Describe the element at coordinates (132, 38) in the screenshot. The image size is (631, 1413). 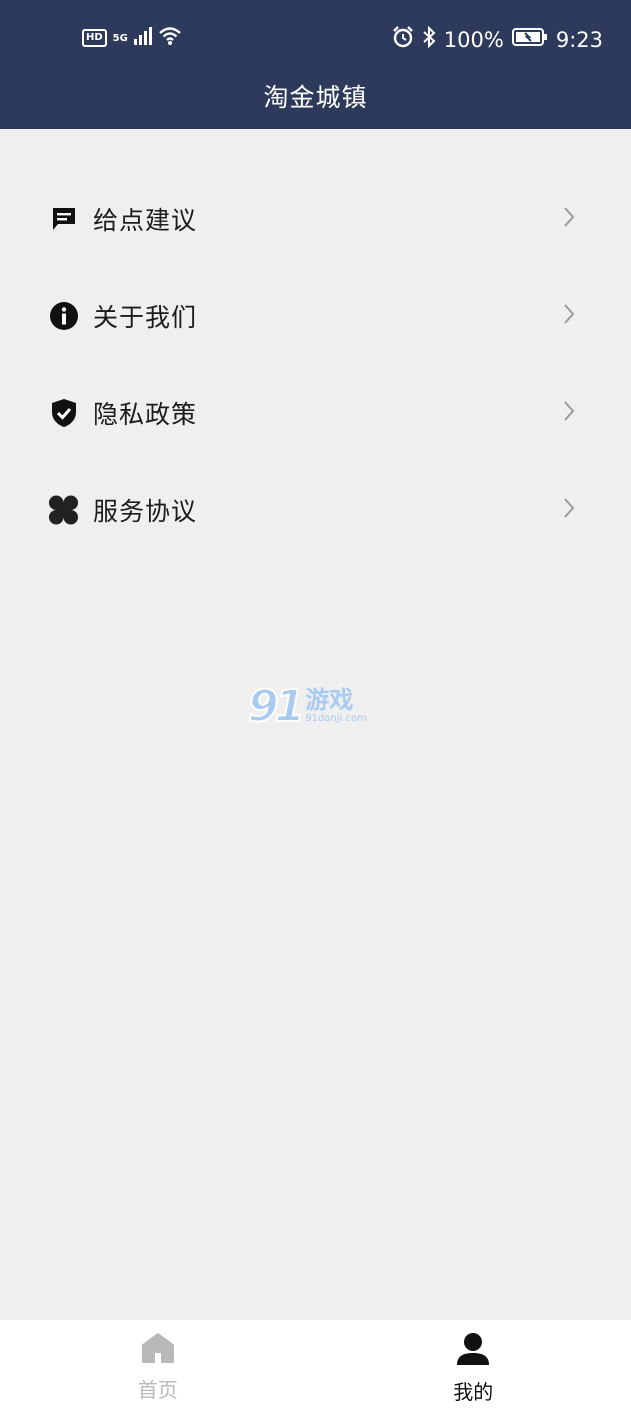
I see `status-bar-left: HD 5G` at that location.